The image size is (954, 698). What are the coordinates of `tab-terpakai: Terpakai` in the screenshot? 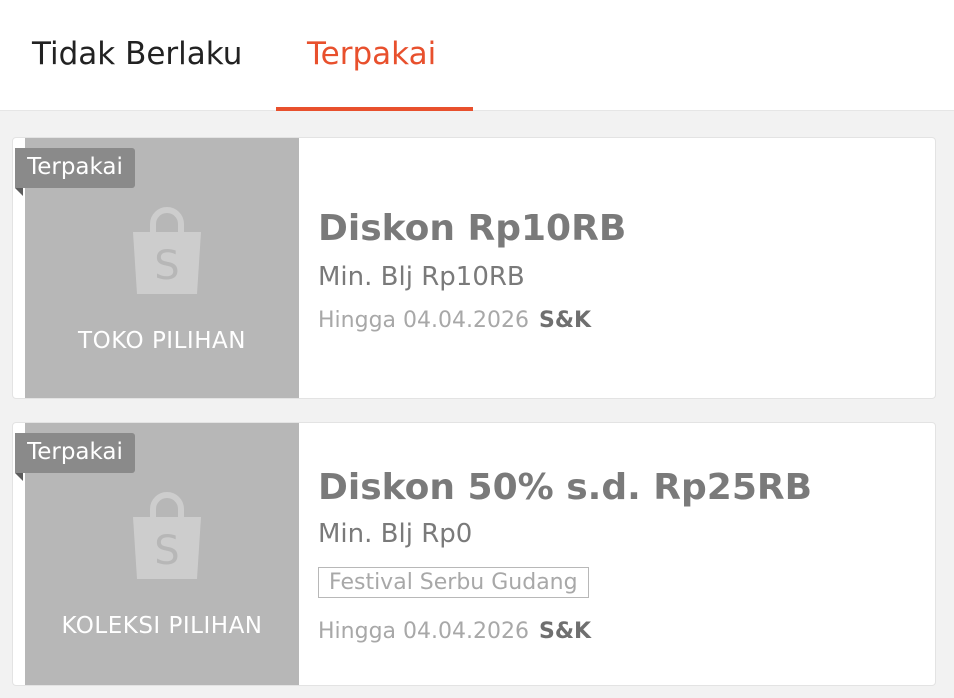 It's located at (371, 54).